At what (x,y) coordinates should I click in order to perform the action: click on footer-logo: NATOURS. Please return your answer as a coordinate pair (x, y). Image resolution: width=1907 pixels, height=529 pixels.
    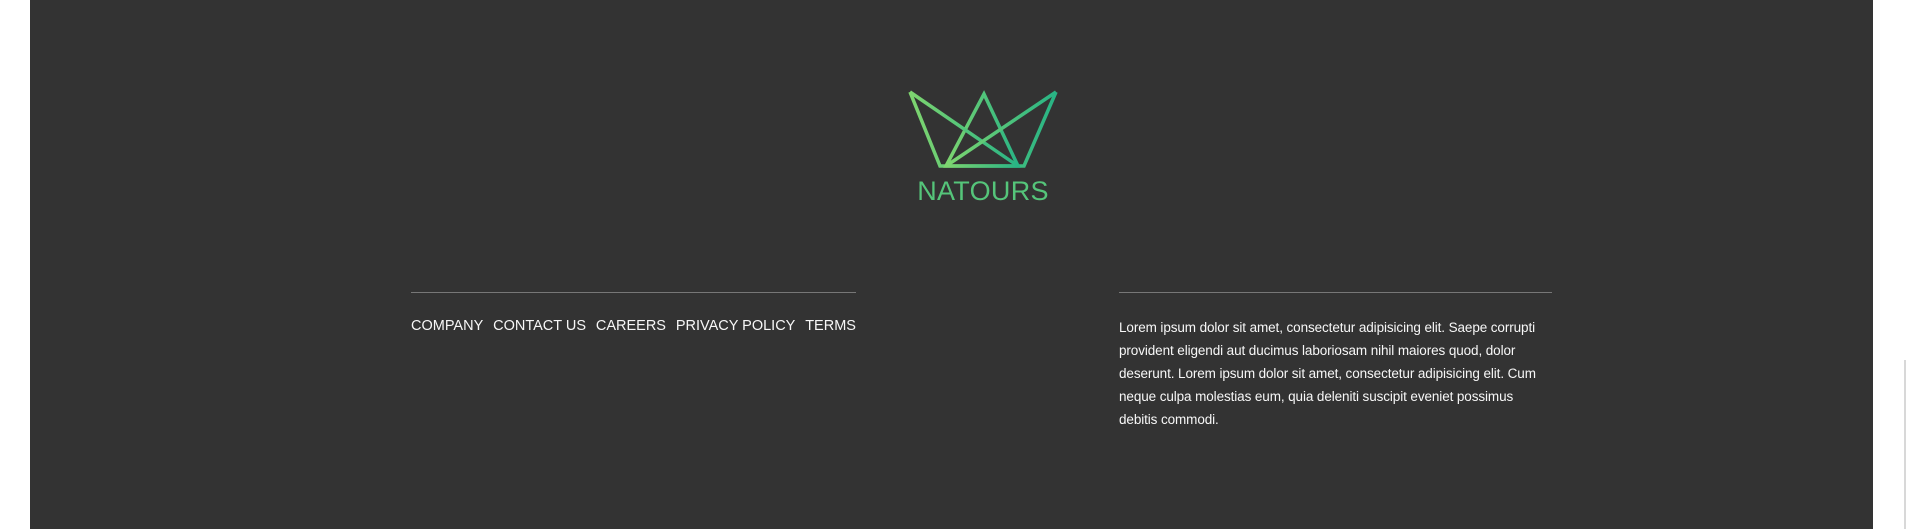
    Looking at the image, I should click on (983, 150).